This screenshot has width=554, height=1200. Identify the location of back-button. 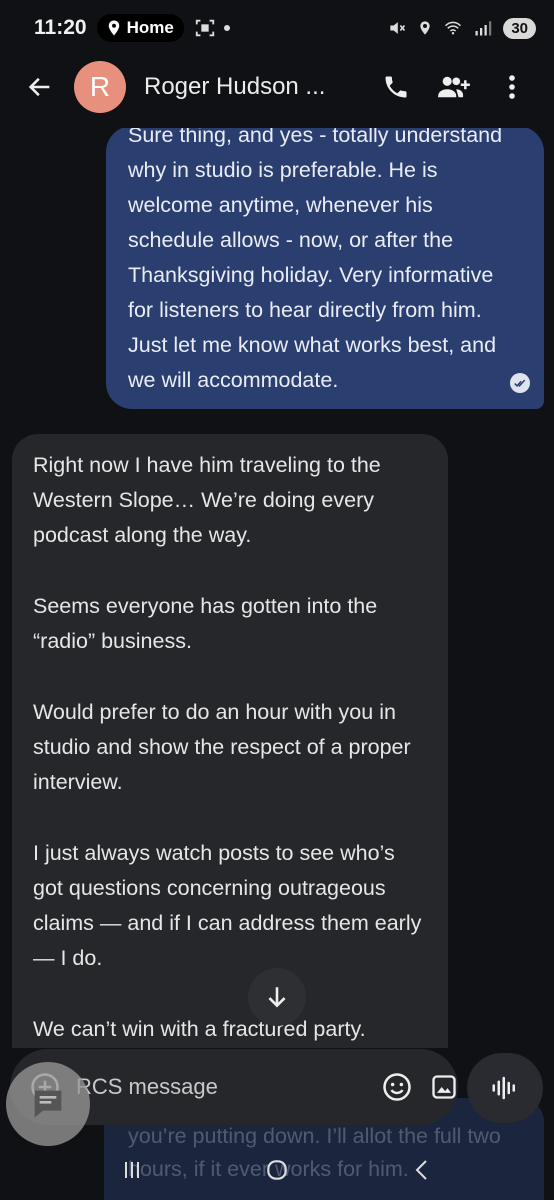
(40, 87).